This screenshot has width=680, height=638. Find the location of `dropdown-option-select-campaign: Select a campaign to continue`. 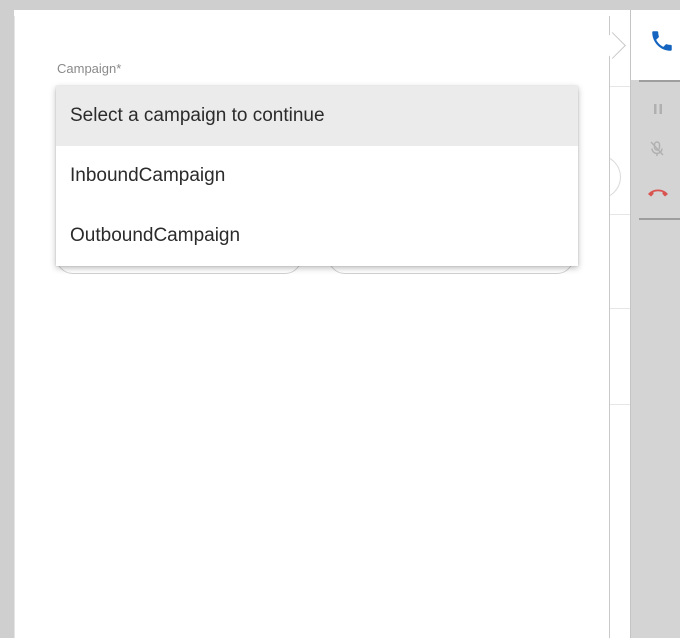

dropdown-option-select-campaign: Select a campaign to continue is located at coordinates (317, 116).